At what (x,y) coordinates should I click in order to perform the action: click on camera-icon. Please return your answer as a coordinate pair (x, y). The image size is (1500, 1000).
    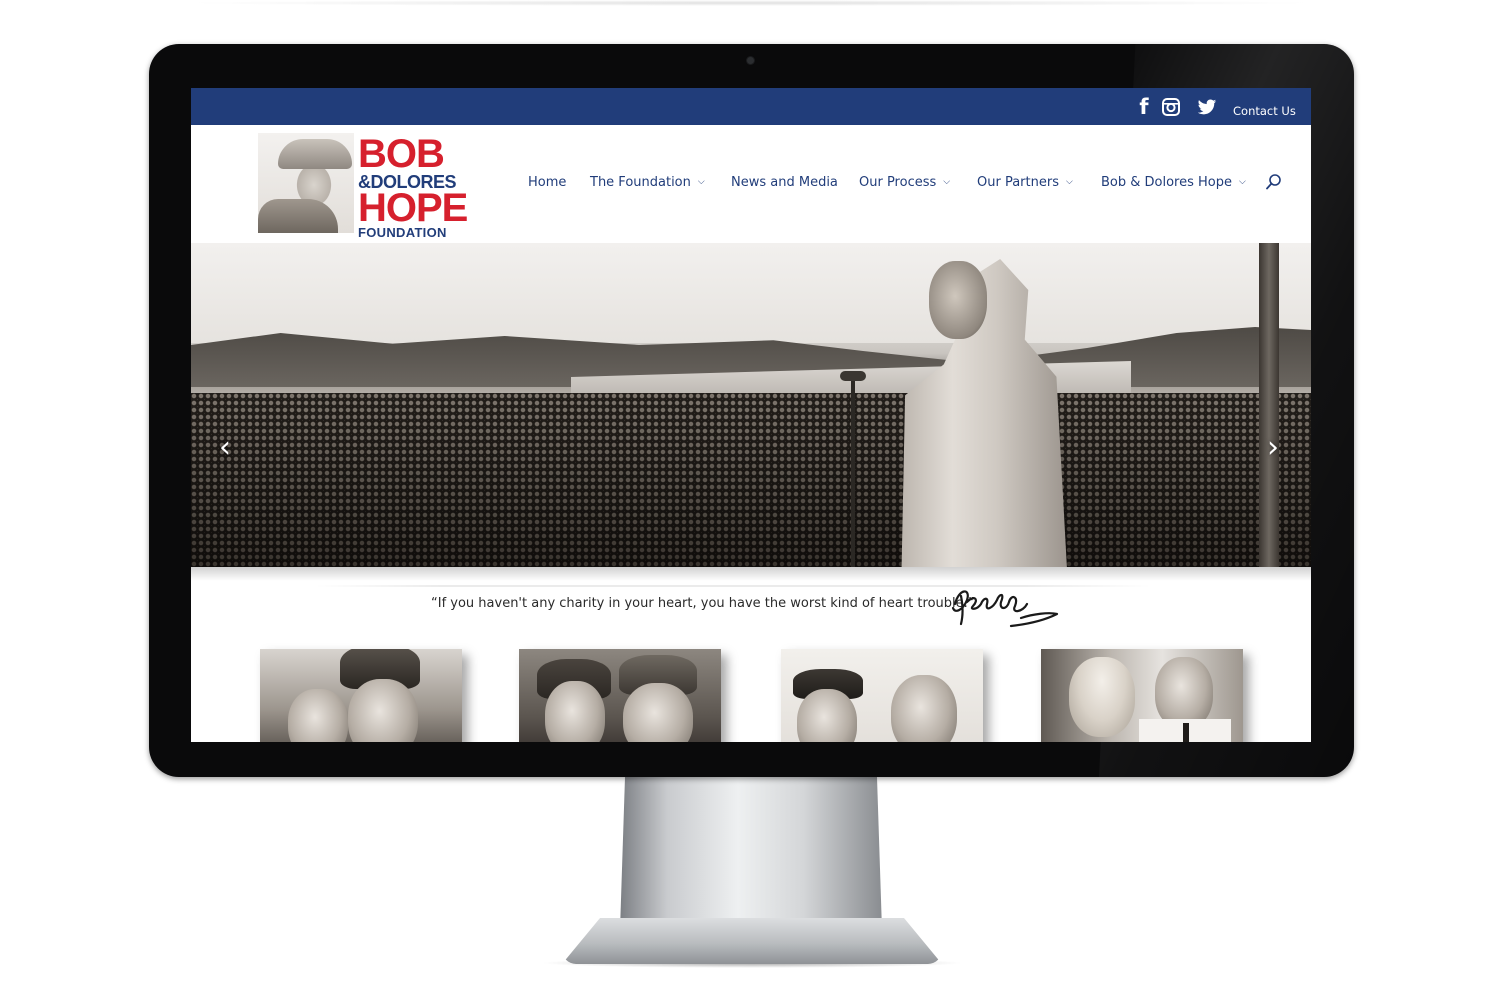
    Looking at the image, I should click on (750, 60).